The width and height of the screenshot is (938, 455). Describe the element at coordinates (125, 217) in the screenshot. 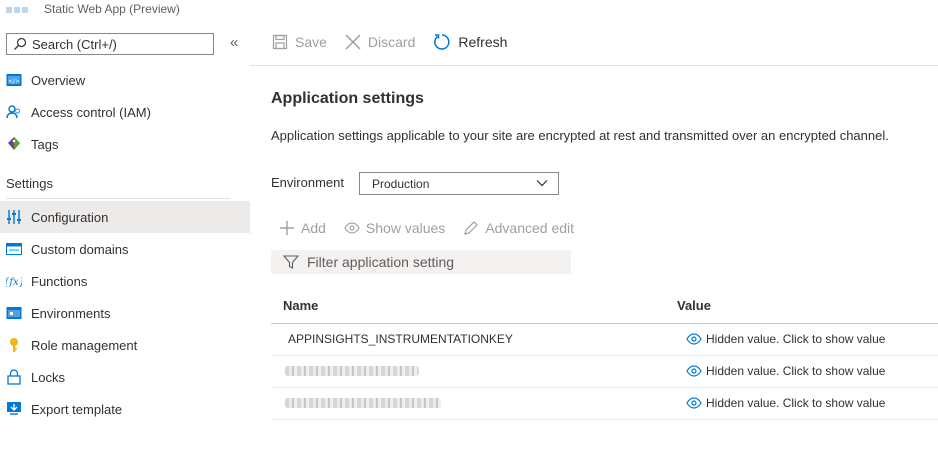

I see `sidebar-item-configuration: Configuration` at that location.